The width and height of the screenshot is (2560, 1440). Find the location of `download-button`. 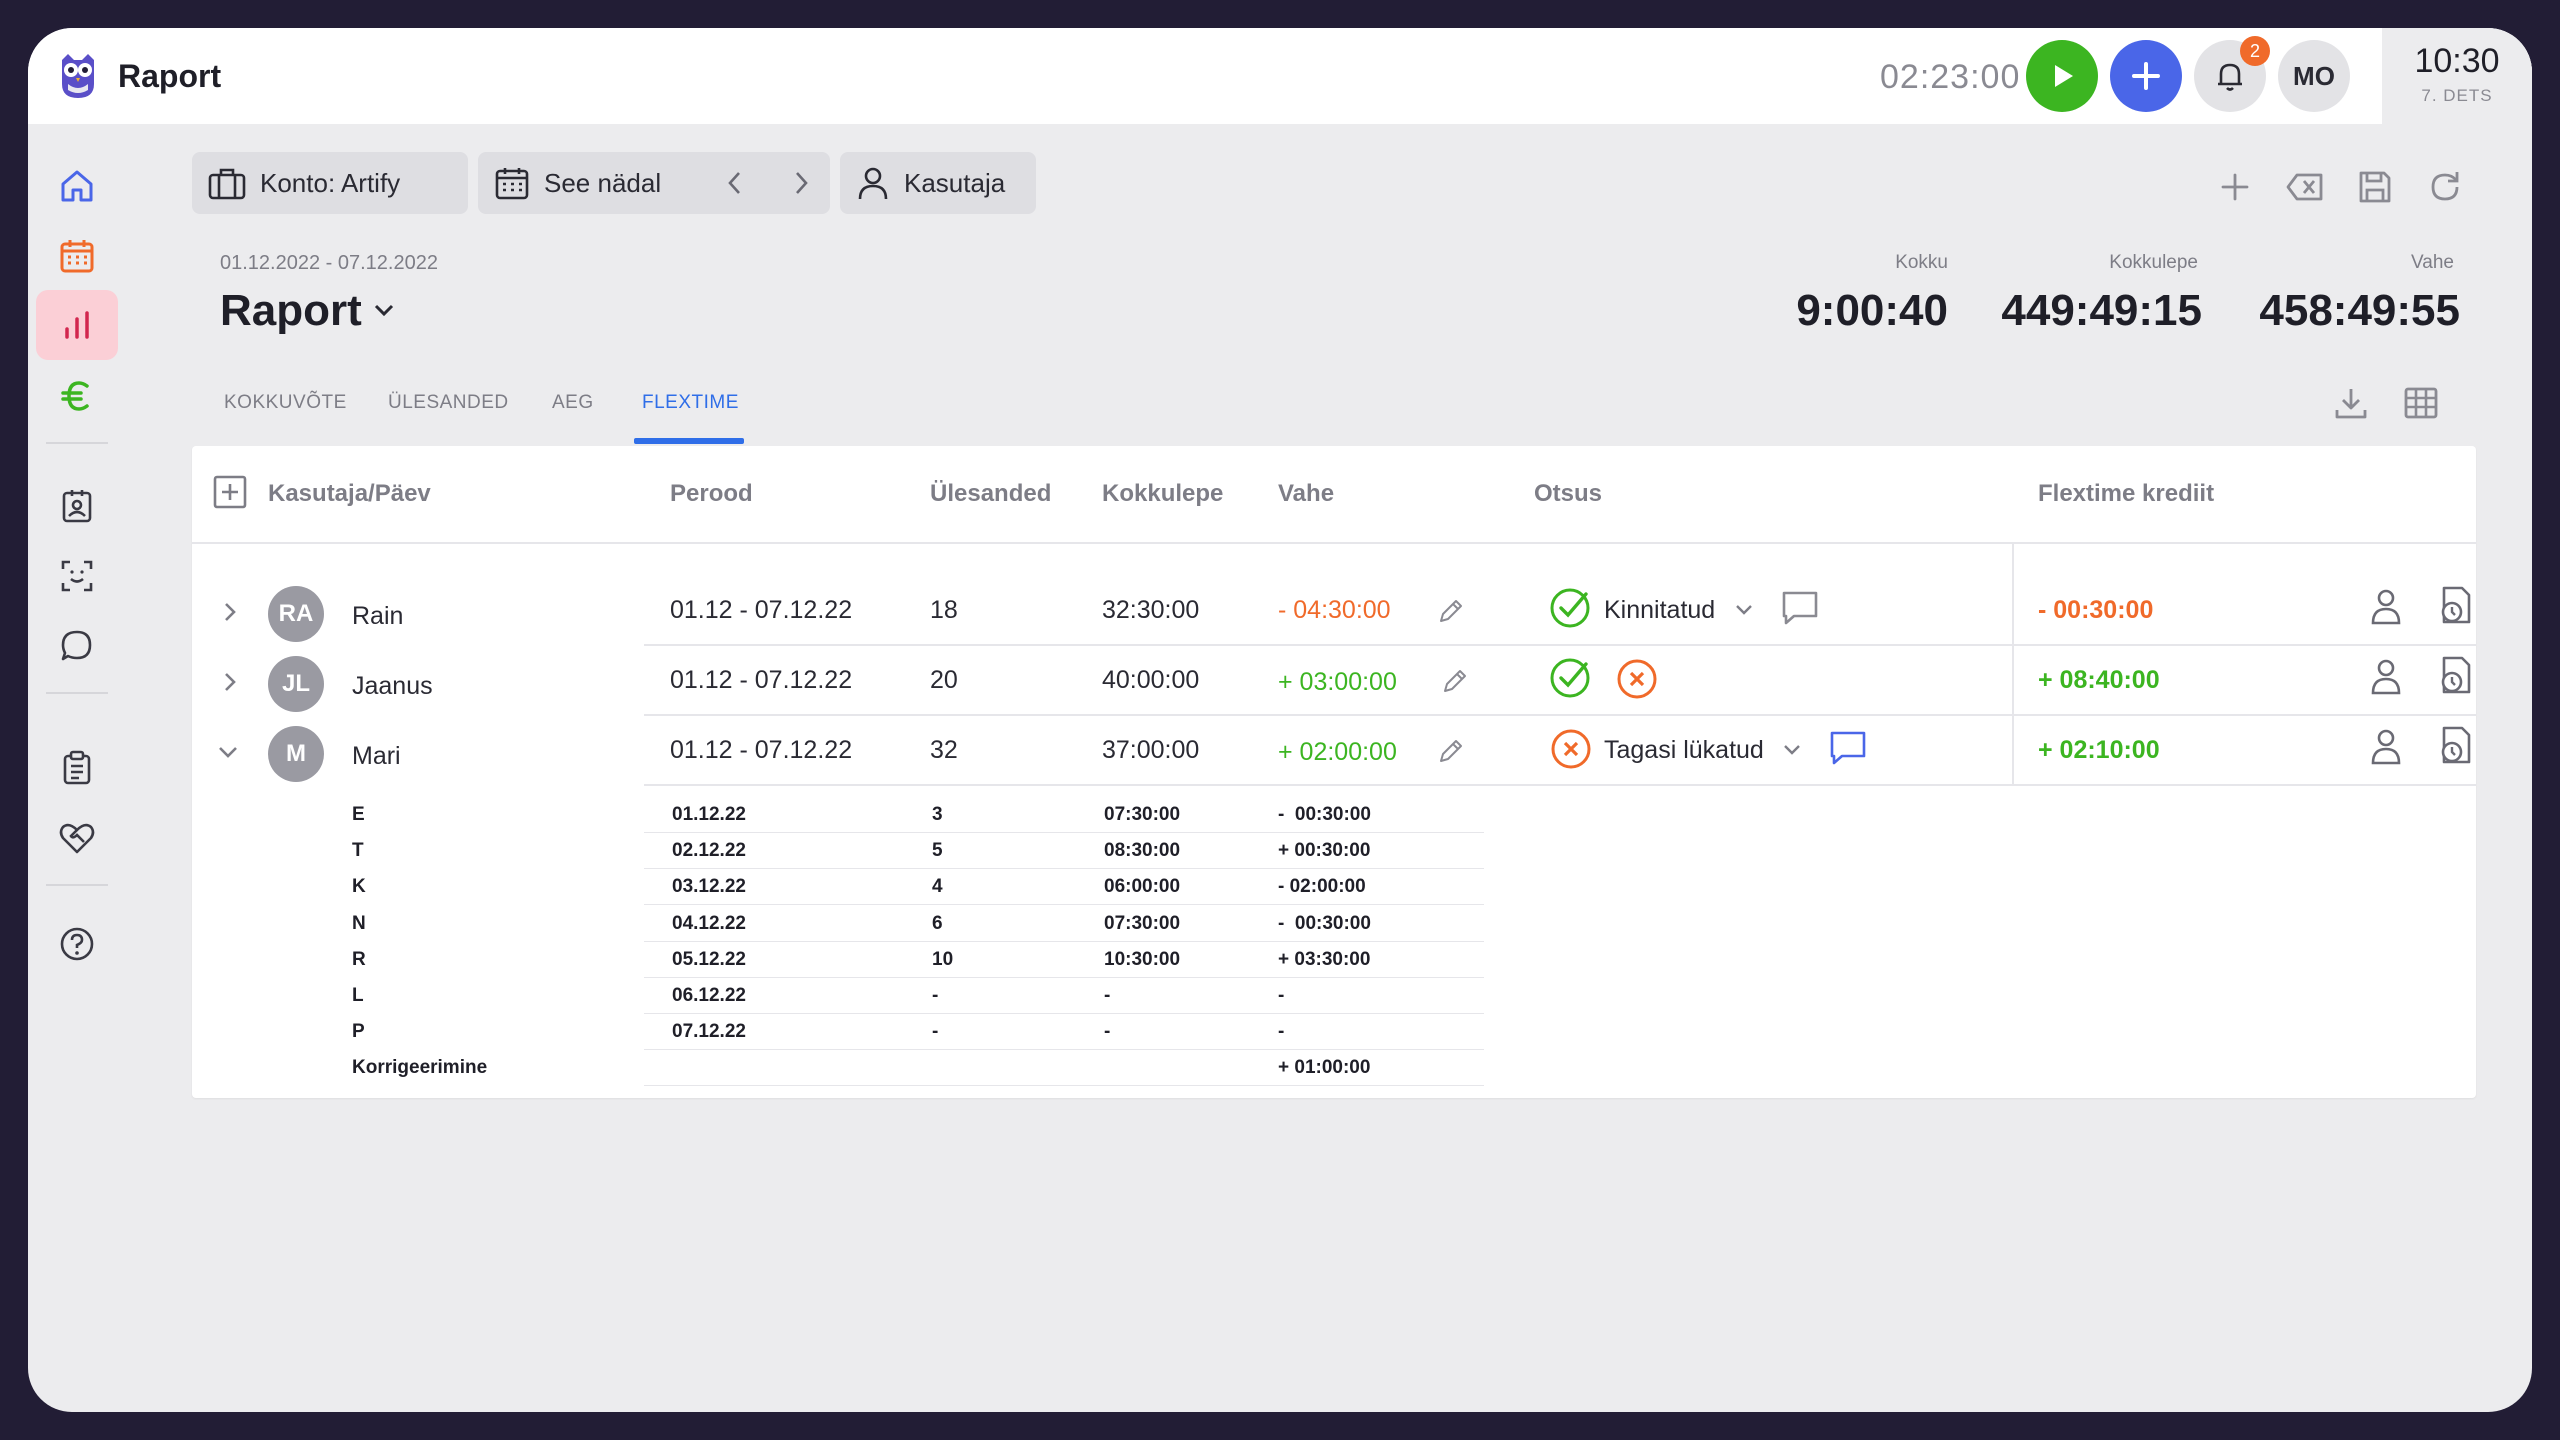

download-button is located at coordinates (2351, 403).